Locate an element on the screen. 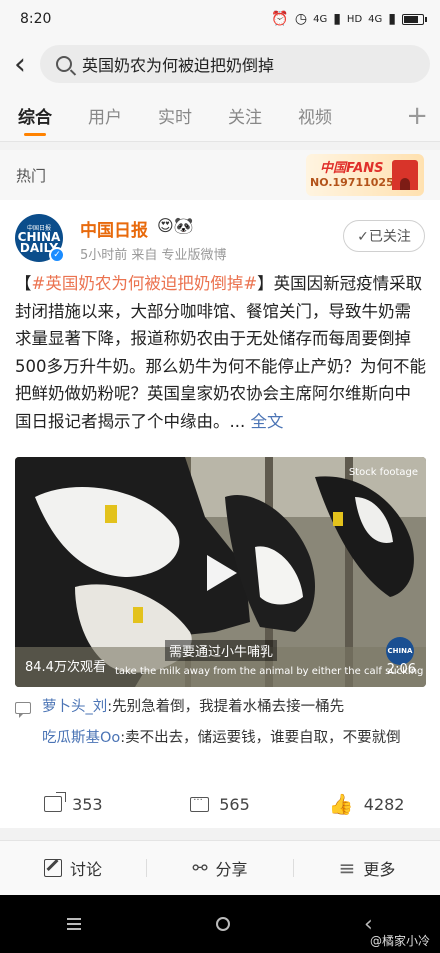 The height and width of the screenshot is (953, 440). view-count: 84.4万次观看 is located at coordinates (65, 667).